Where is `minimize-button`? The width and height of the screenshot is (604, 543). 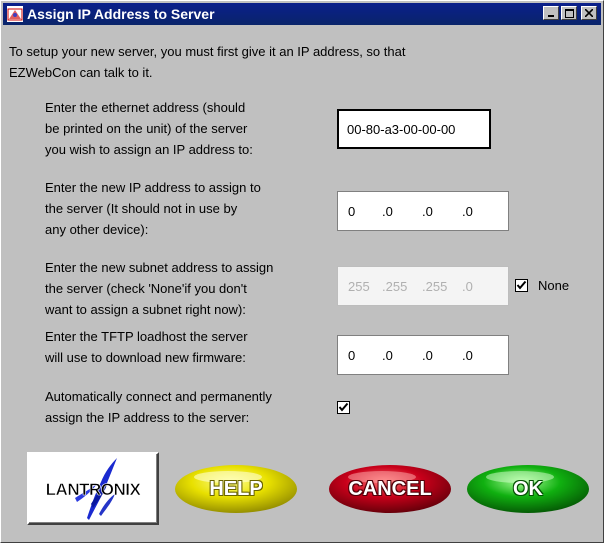 minimize-button is located at coordinates (551, 13).